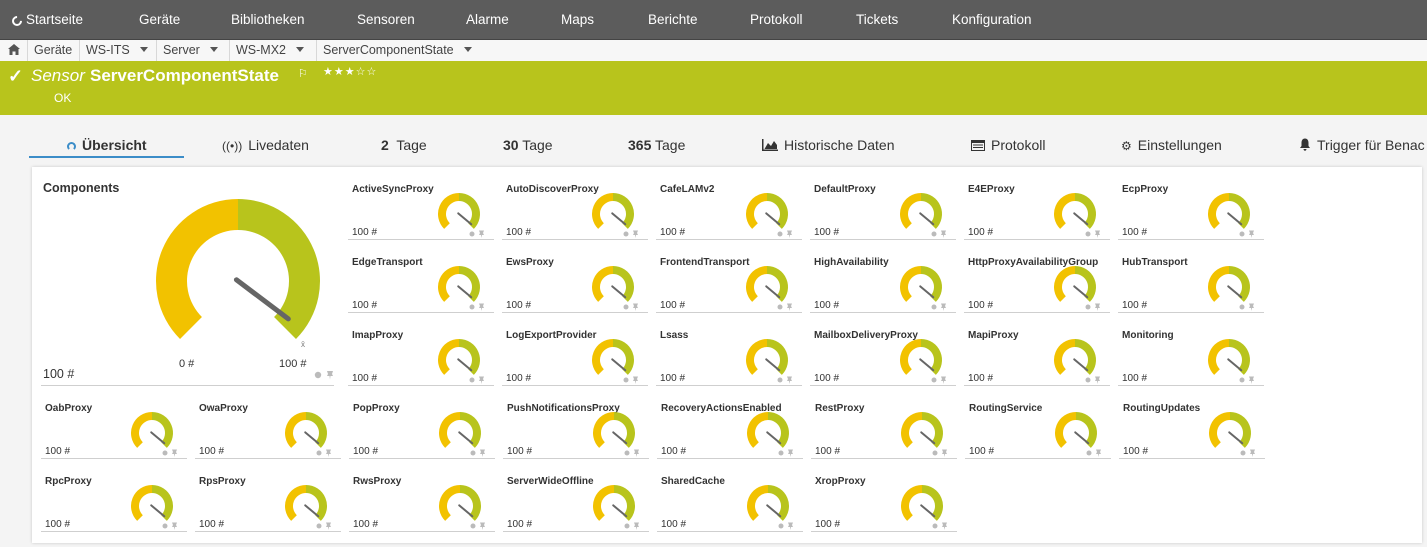  Describe the element at coordinates (1171, 143) in the screenshot. I see `tab-einstellungen: ⚙ Einstellungen` at that location.